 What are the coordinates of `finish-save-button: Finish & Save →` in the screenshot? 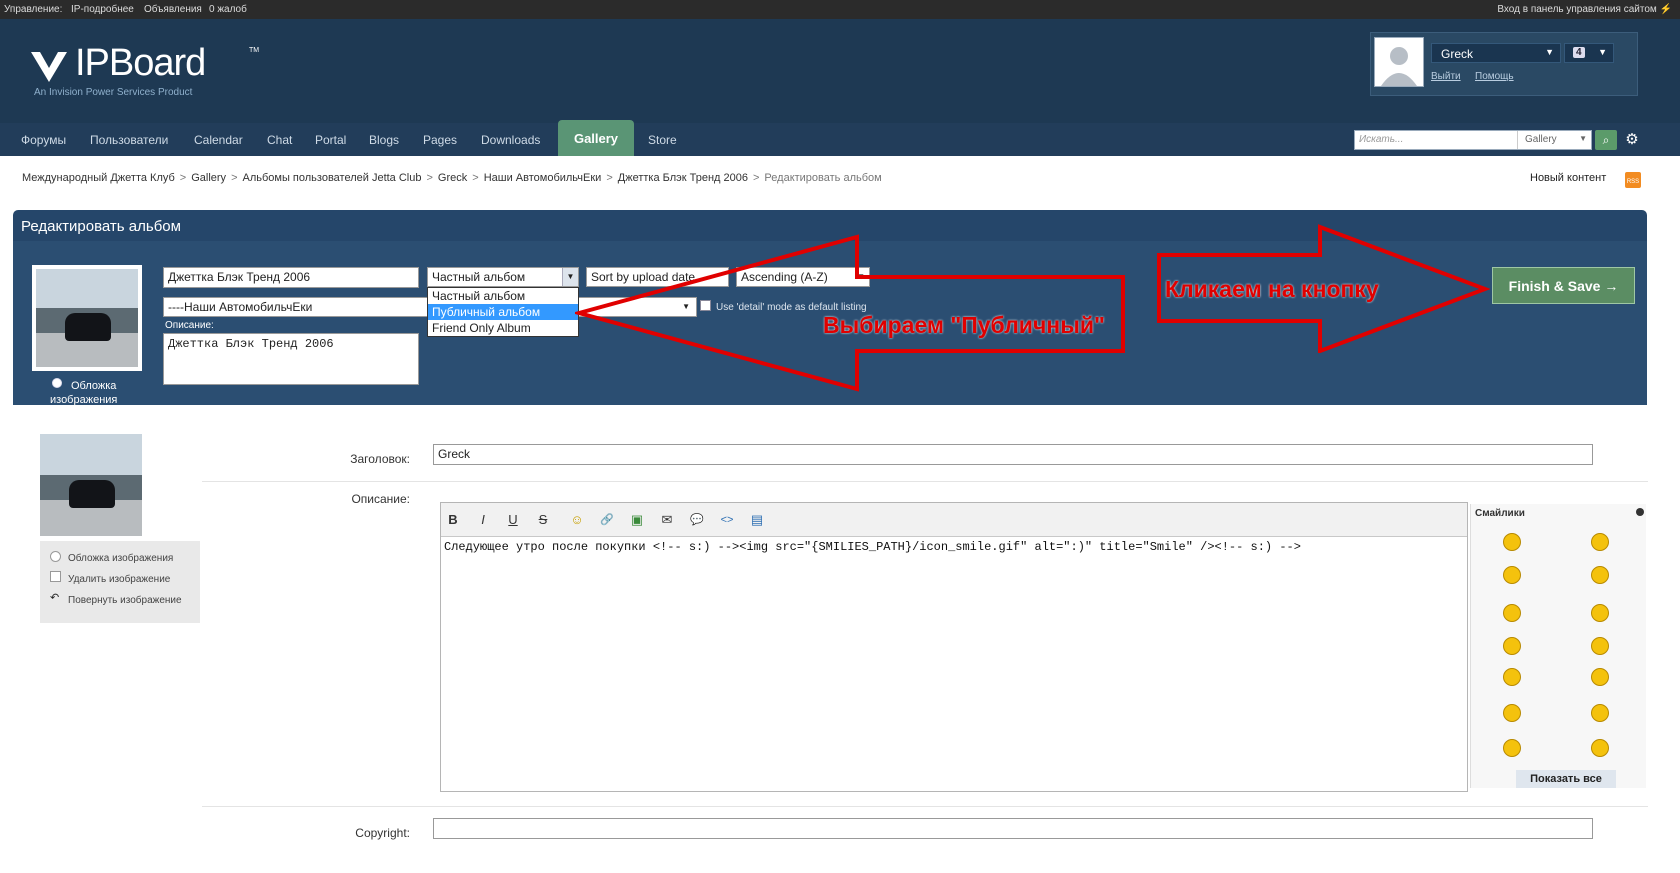 It's located at (1563, 285).